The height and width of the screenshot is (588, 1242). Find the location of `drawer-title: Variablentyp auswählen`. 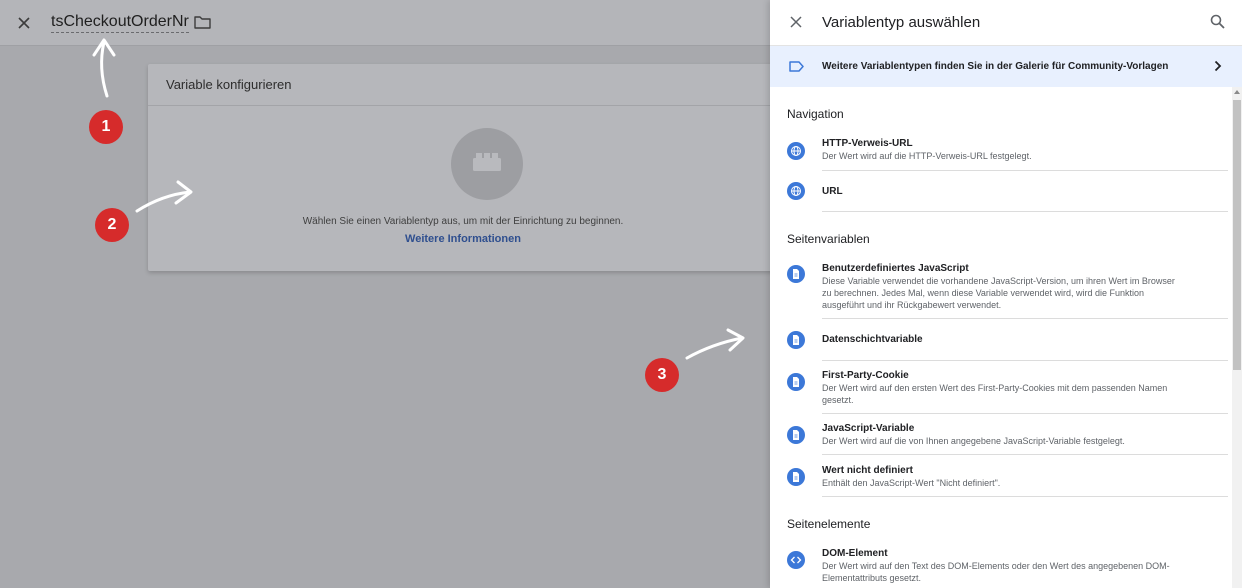

drawer-title: Variablentyp auswählen is located at coordinates (901, 22).